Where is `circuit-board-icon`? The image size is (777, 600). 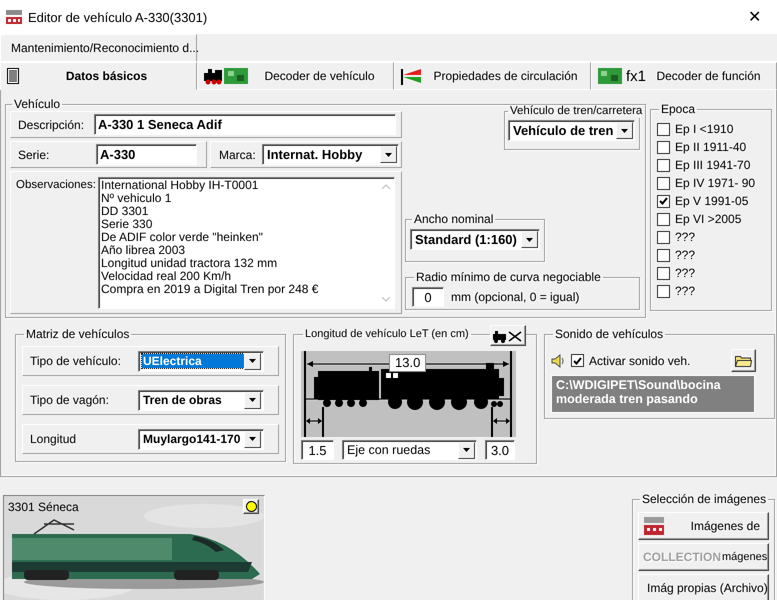
circuit-board-icon is located at coordinates (610, 76).